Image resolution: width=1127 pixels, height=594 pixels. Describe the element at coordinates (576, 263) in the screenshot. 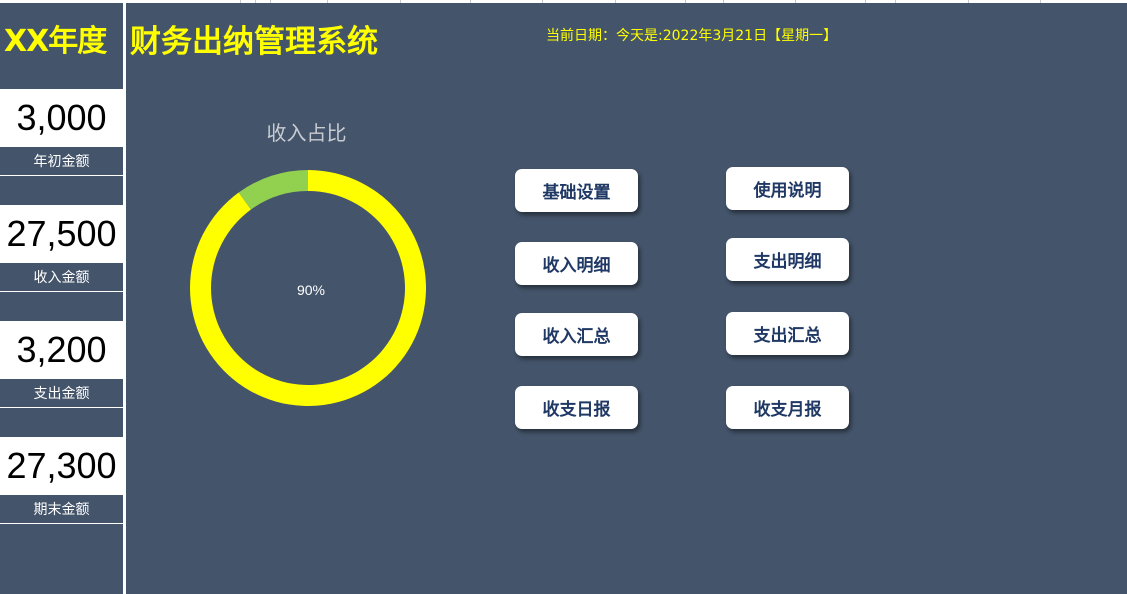

I see `income-detail-button: 收入明细` at that location.